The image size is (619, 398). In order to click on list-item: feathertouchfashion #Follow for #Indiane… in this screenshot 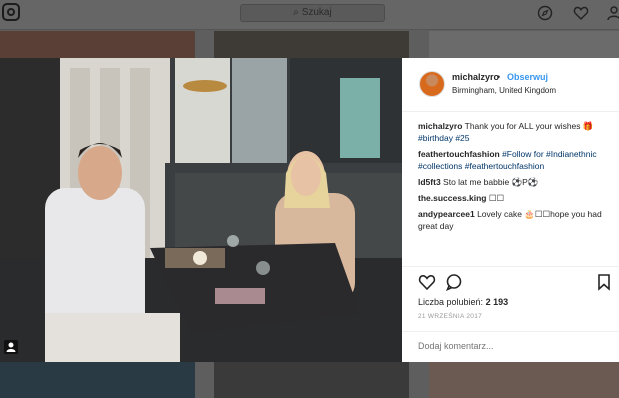, I will do `click(515, 160)`.